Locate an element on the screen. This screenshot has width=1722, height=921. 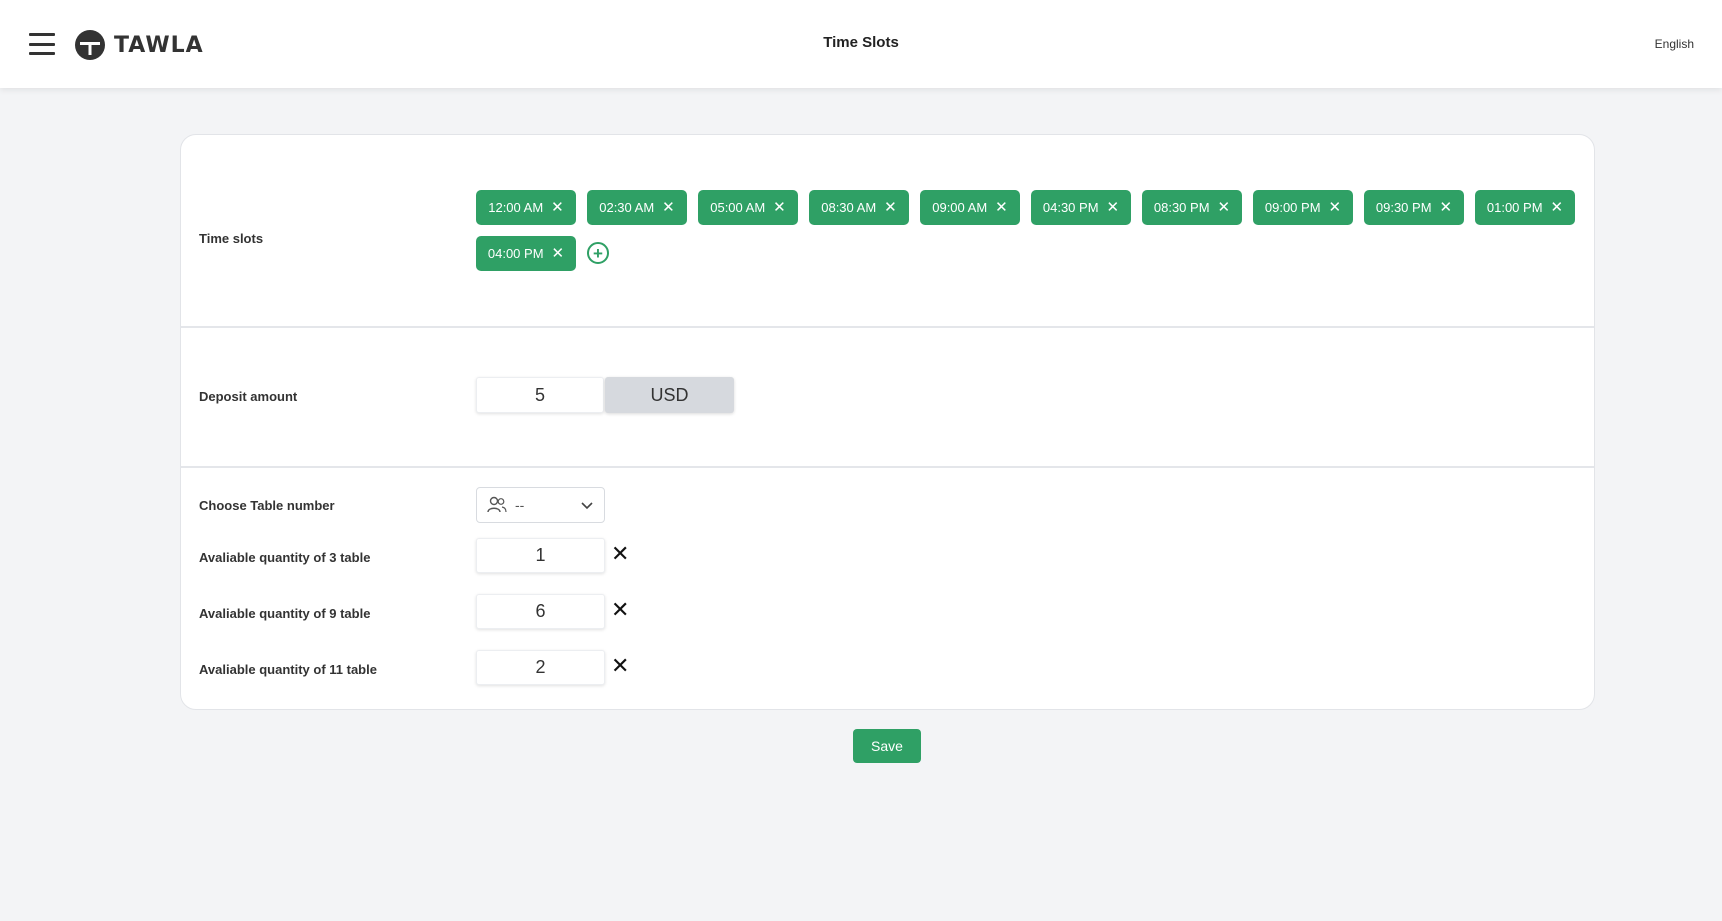
time-slot-chip: 01:00 PM ✕ is located at coordinates (1525, 207).